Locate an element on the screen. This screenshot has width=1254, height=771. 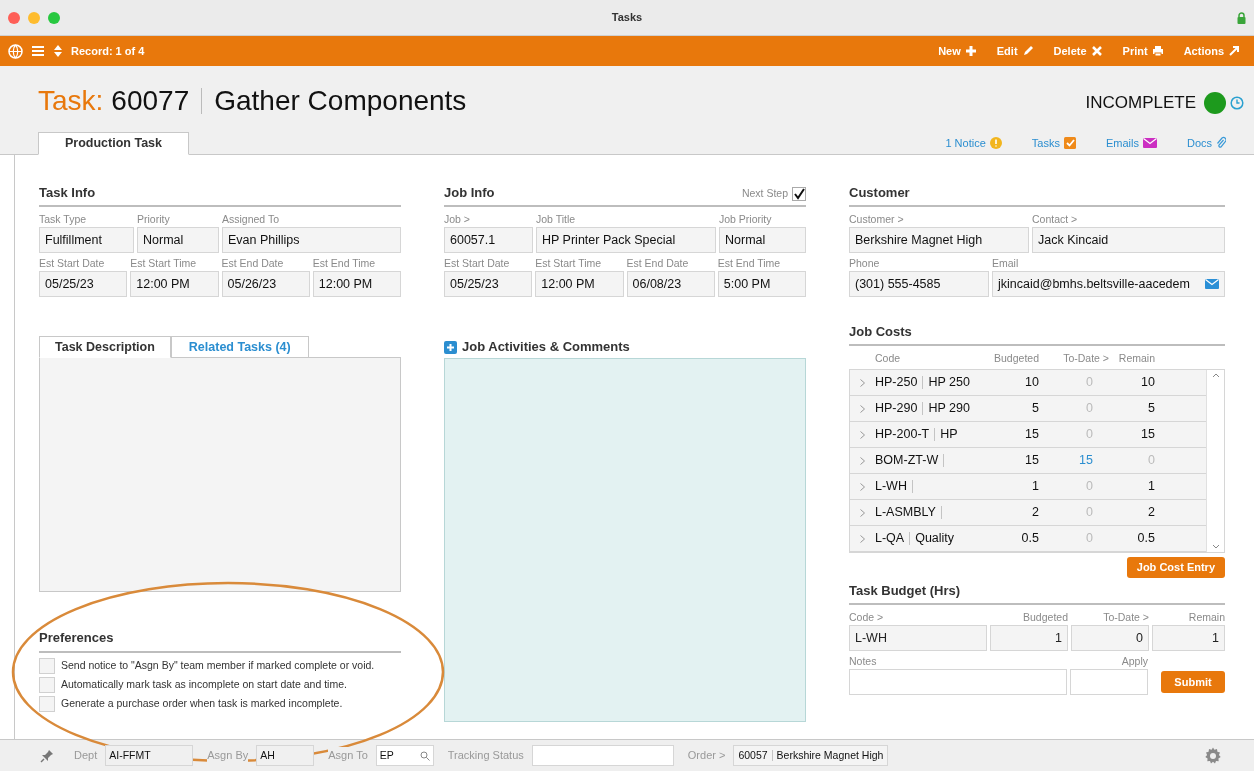
table-cell-text: HP-200-T is located at coordinates (902, 435).